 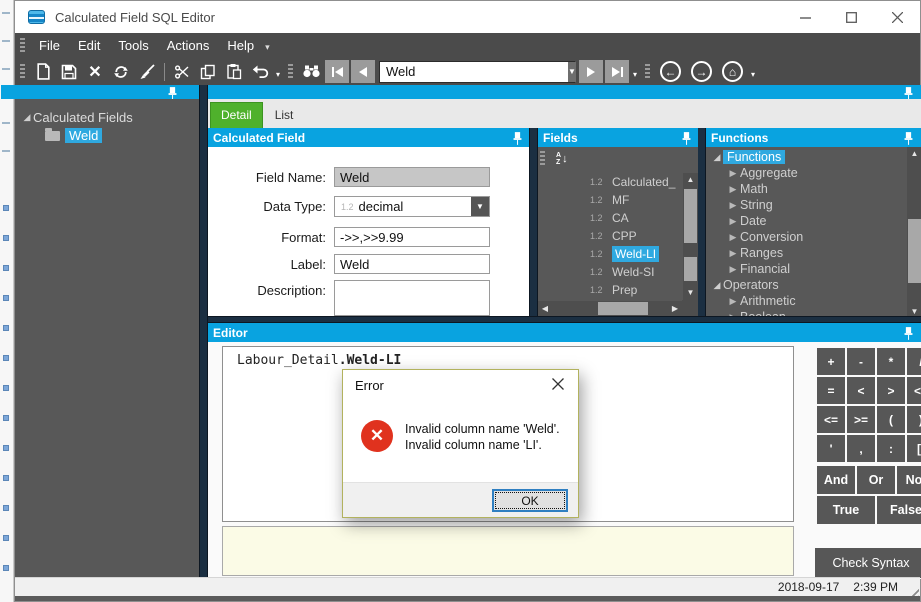 I want to click on maximize-button, so click(x=851, y=17).